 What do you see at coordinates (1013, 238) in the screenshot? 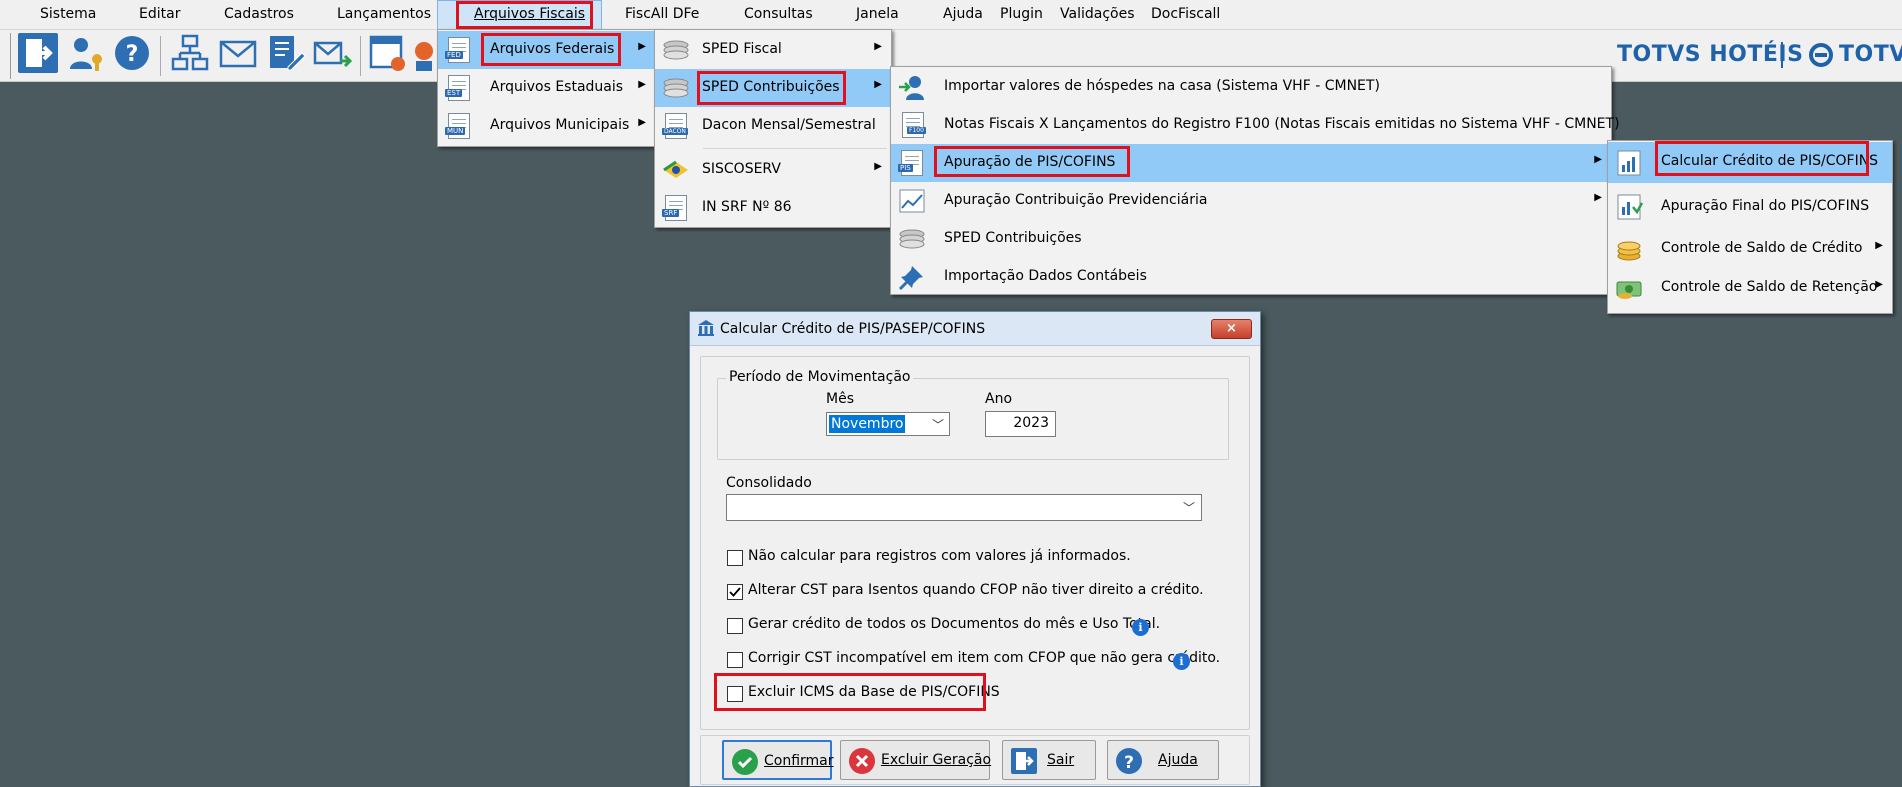
I see `menu-item-label: SPED Contribuições` at bounding box center [1013, 238].